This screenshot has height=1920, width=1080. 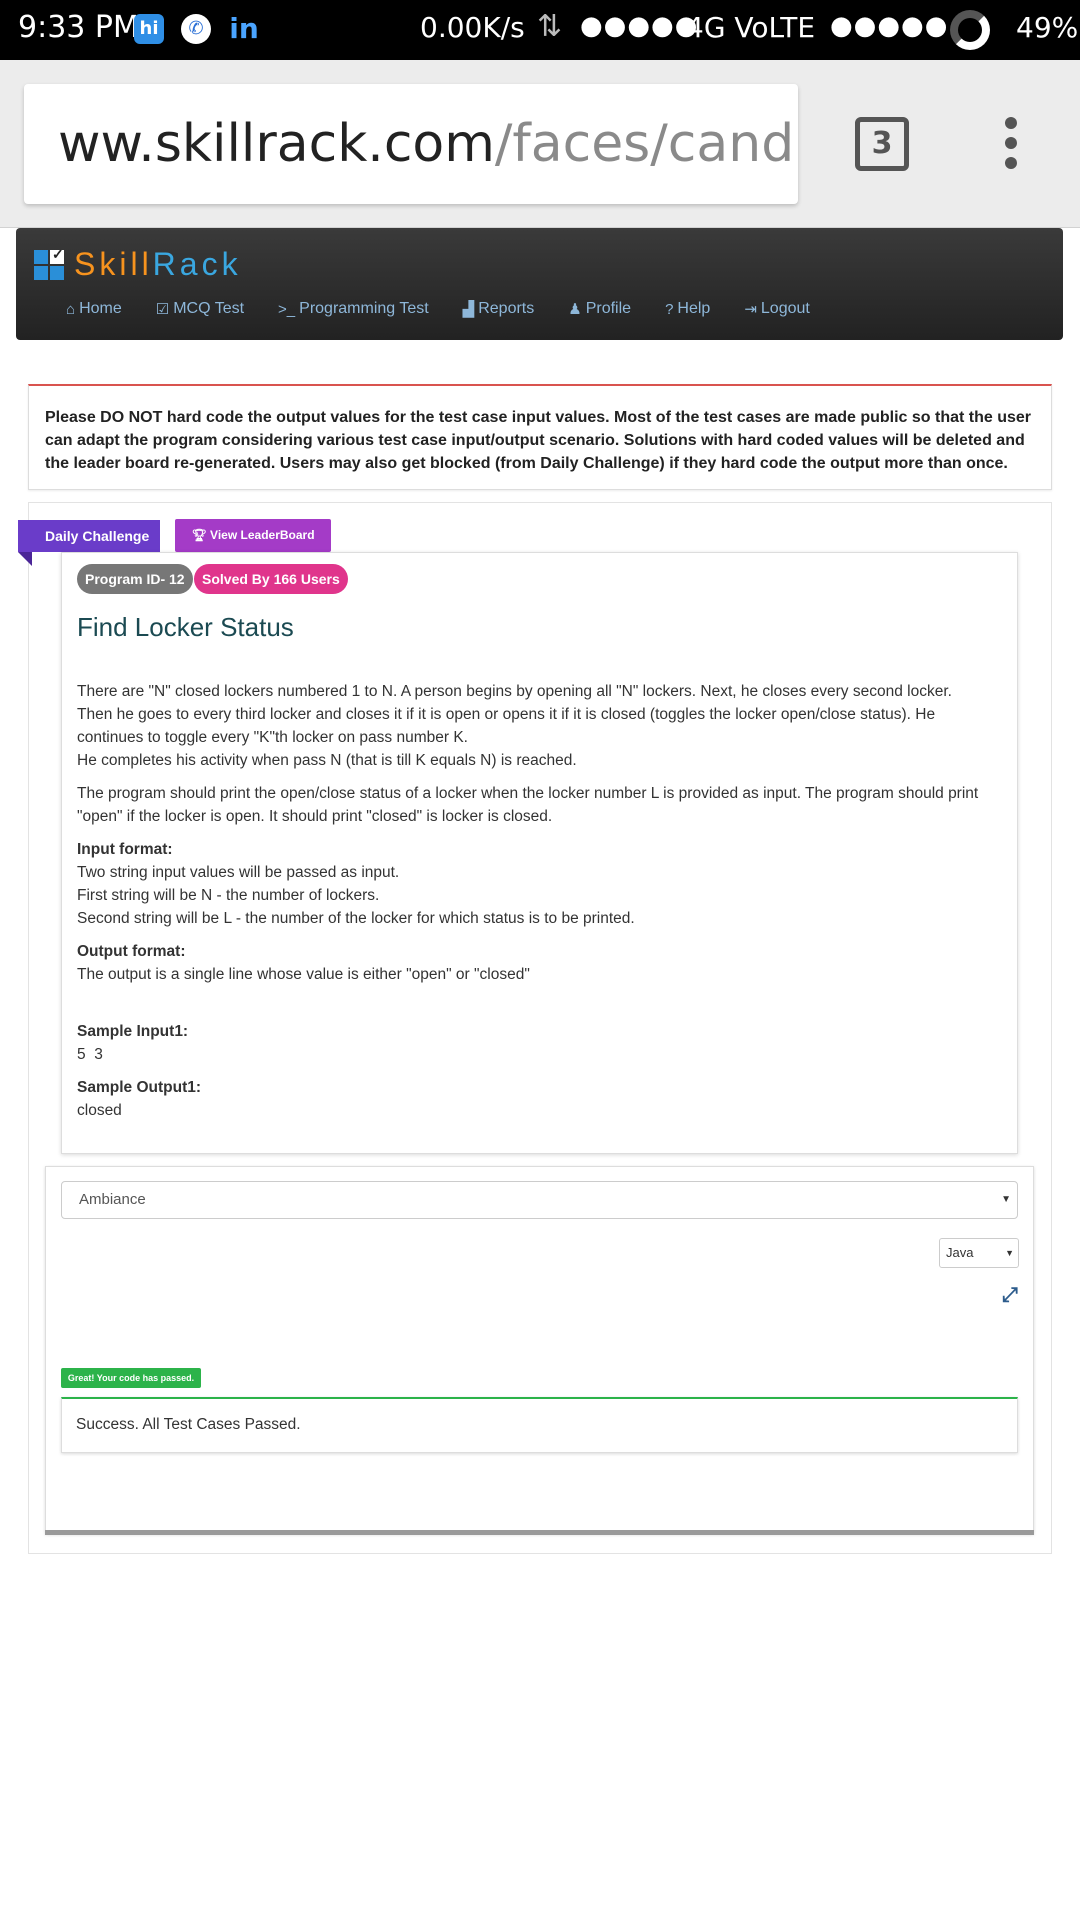 What do you see at coordinates (271, 579) in the screenshot?
I see `solved-by-badge: Solved By 166 Users` at bounding box center [271, 579].